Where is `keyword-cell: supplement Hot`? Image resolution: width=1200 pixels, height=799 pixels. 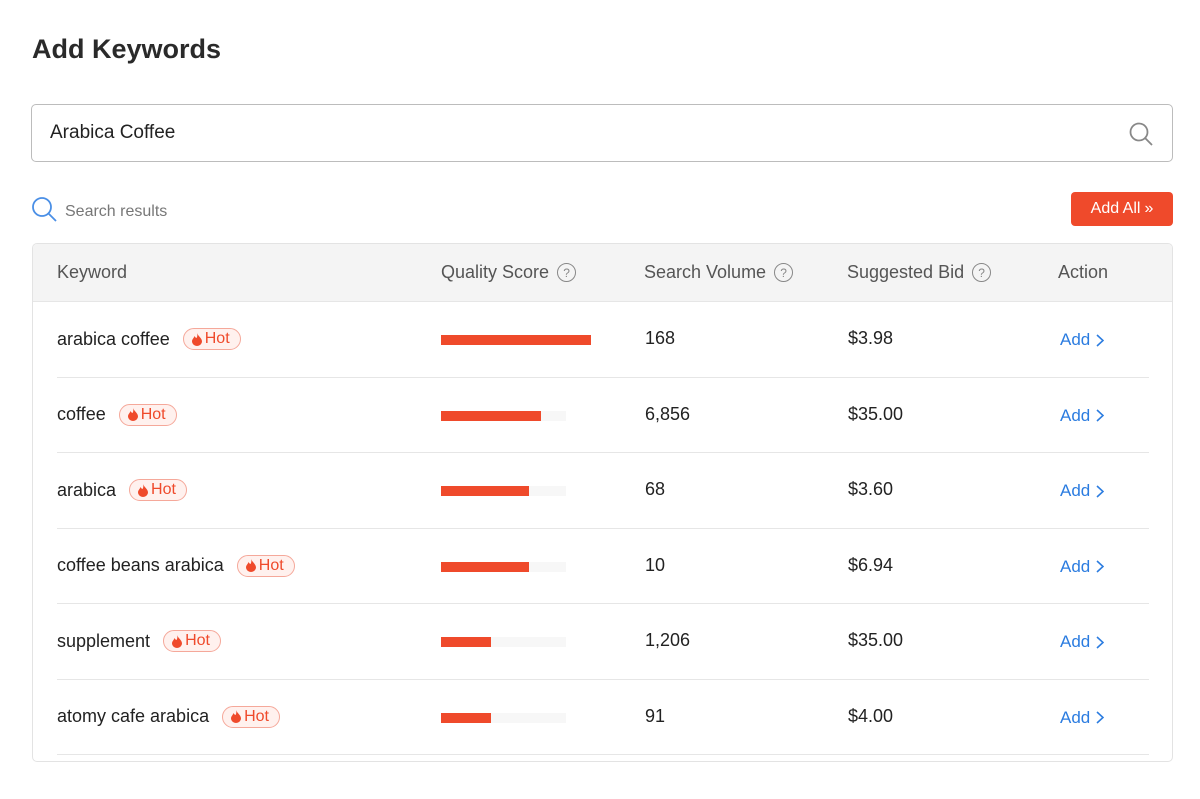
keyword-cell: supplement Hot is located at coordinates (139, 641).